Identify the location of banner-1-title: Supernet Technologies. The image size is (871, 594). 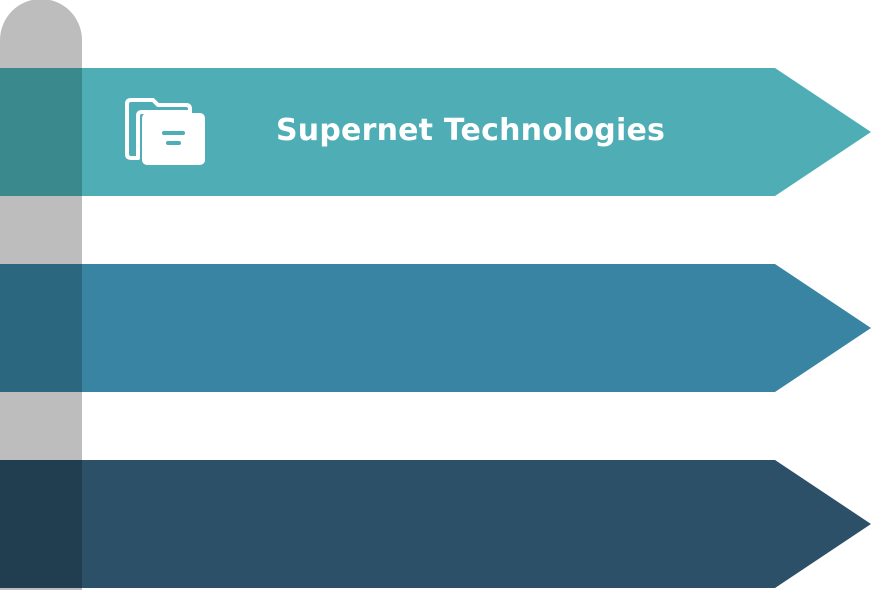
(471, 130).